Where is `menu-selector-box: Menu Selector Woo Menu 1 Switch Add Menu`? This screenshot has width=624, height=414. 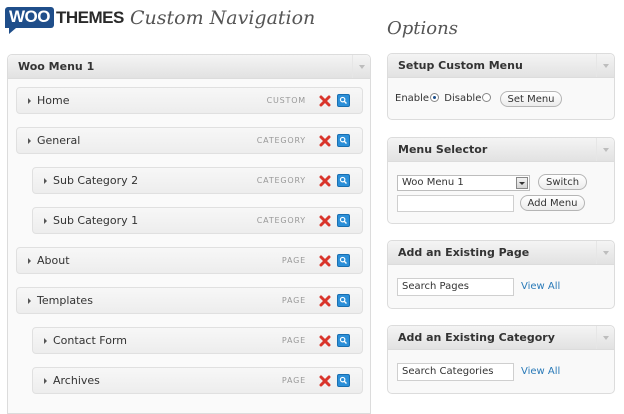 menu-selector-box: Menu Selector Woo Menu 1 Switch Add Menu is located at coordinates (501, 180).